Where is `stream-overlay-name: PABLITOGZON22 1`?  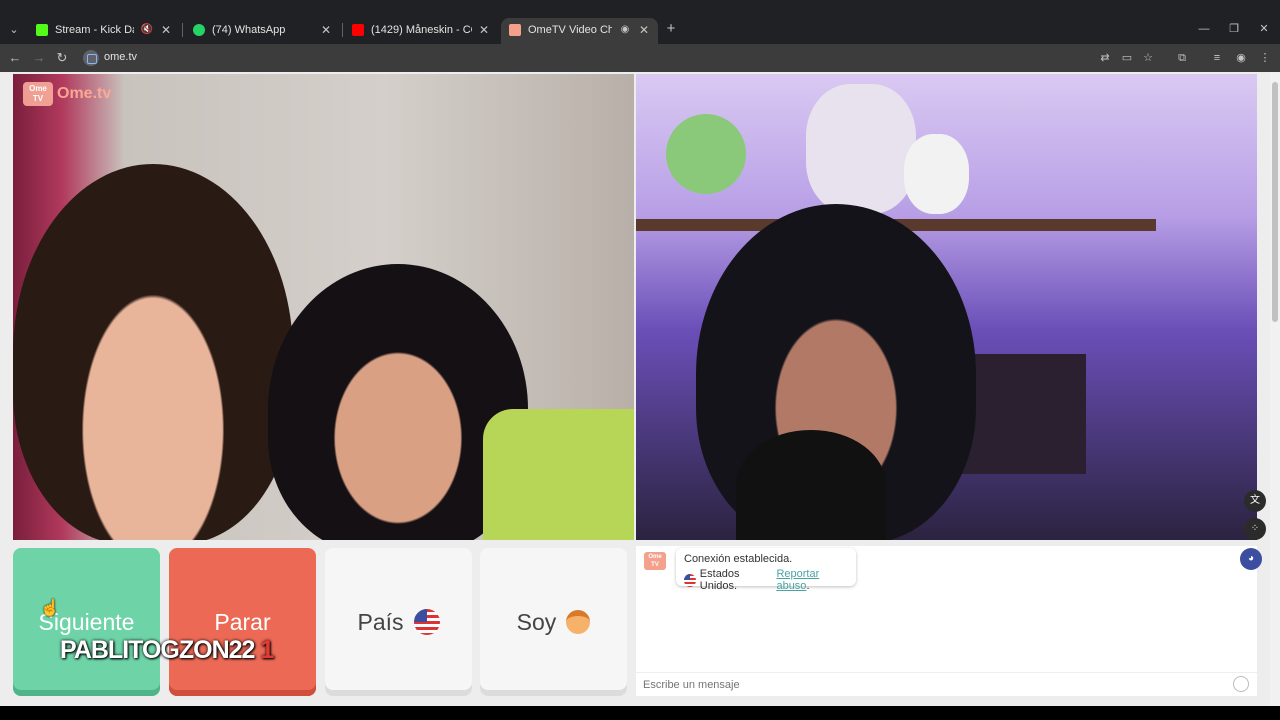 stream-overlay-name: PABLITOGZON22 1 is located at coordinates (167, 650).